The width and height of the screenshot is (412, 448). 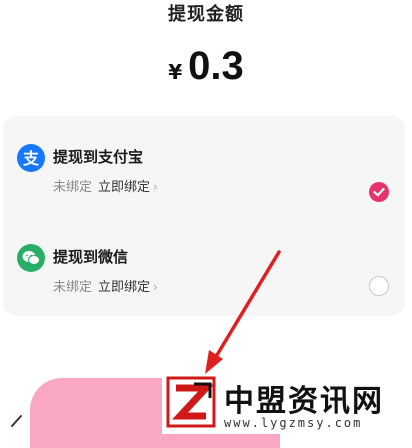 I want to click on watermark-title: 中盟资讯网, so click(x=304, y=401).